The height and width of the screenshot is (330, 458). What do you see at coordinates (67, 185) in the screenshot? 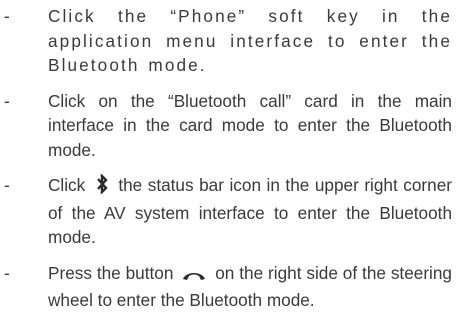
I see `item-text-before: Click` at bounding box center [67, 185].